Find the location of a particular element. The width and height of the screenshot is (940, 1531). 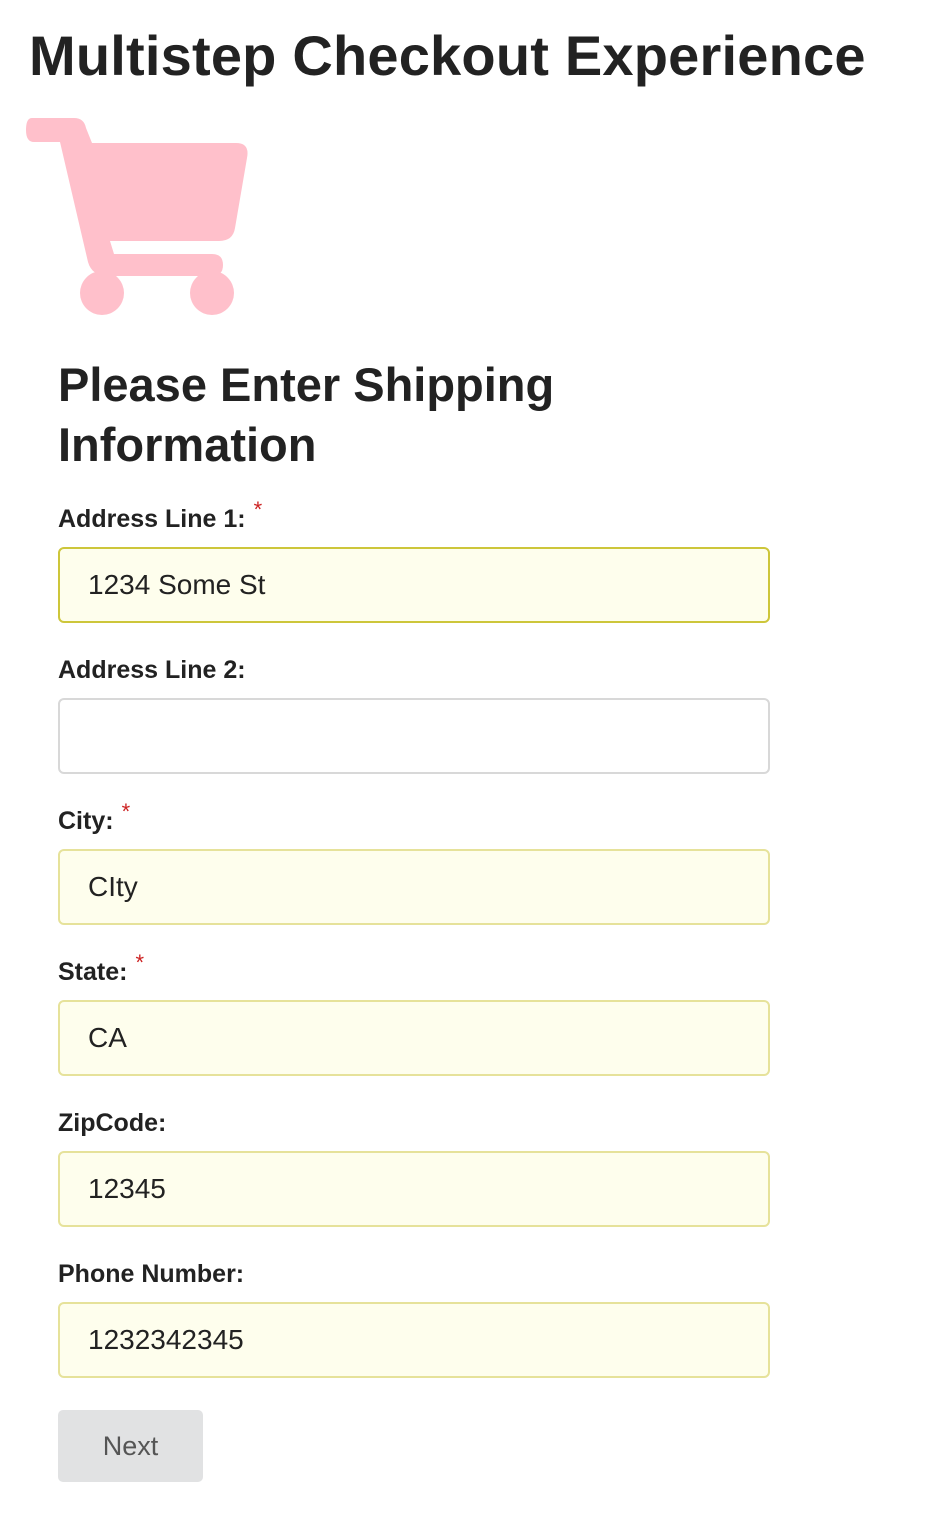

state-field: State: * is located at coordinates (414, 1013).